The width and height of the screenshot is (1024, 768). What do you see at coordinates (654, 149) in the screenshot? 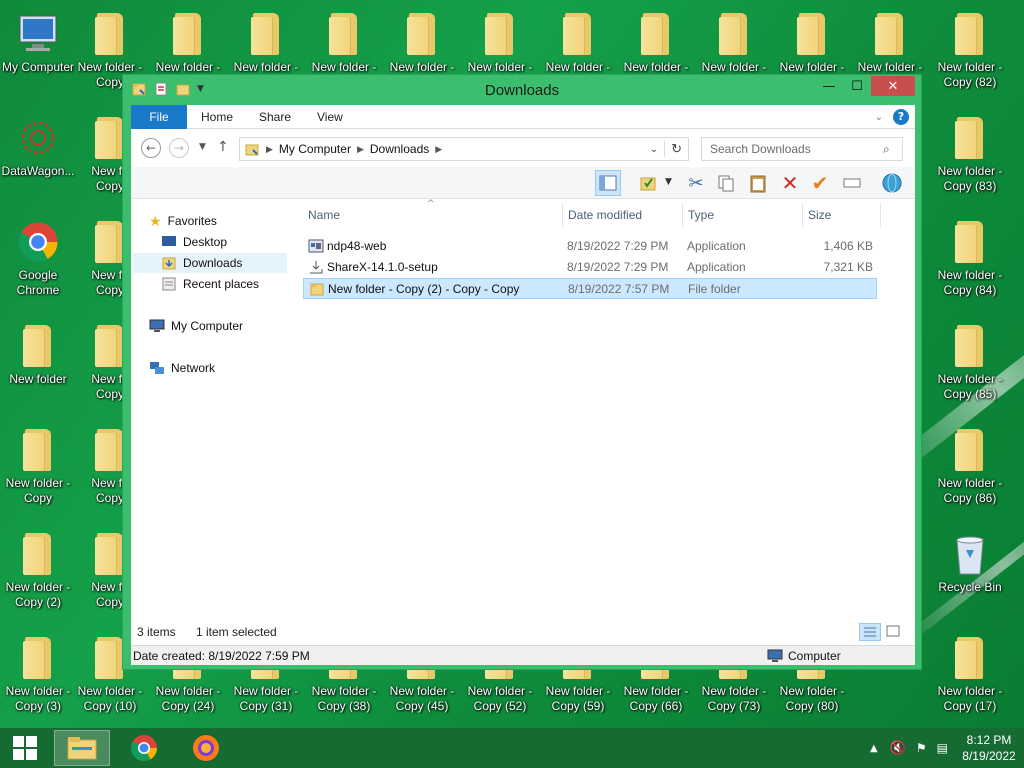
I see `address-dropdown-icon: ⌄` at bounding box center [654, 149].